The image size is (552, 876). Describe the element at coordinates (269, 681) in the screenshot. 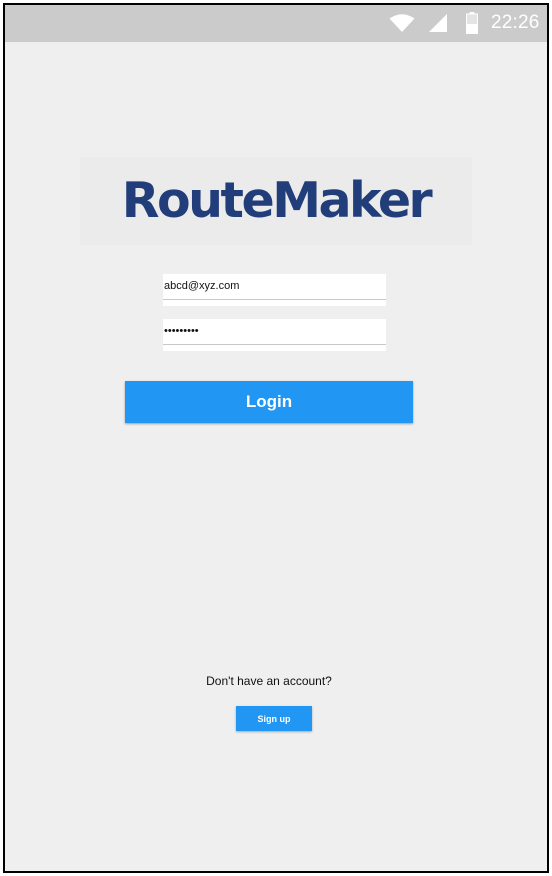

I see `signup-prompt-text: Don't have an account?` at that location.